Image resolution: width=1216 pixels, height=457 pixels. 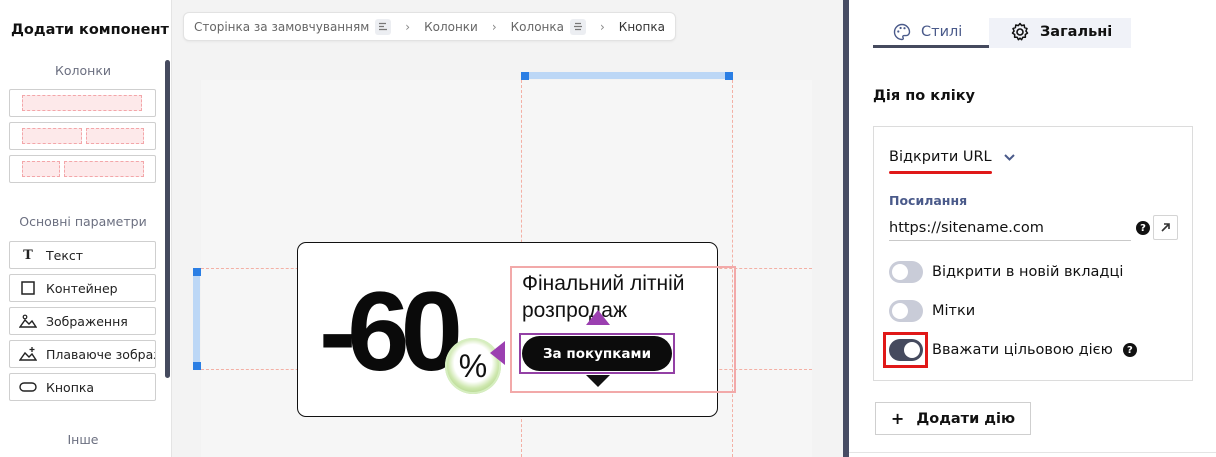 I want to click on breadcrumb-item-column: Колонка, so click(x=537, y=27).